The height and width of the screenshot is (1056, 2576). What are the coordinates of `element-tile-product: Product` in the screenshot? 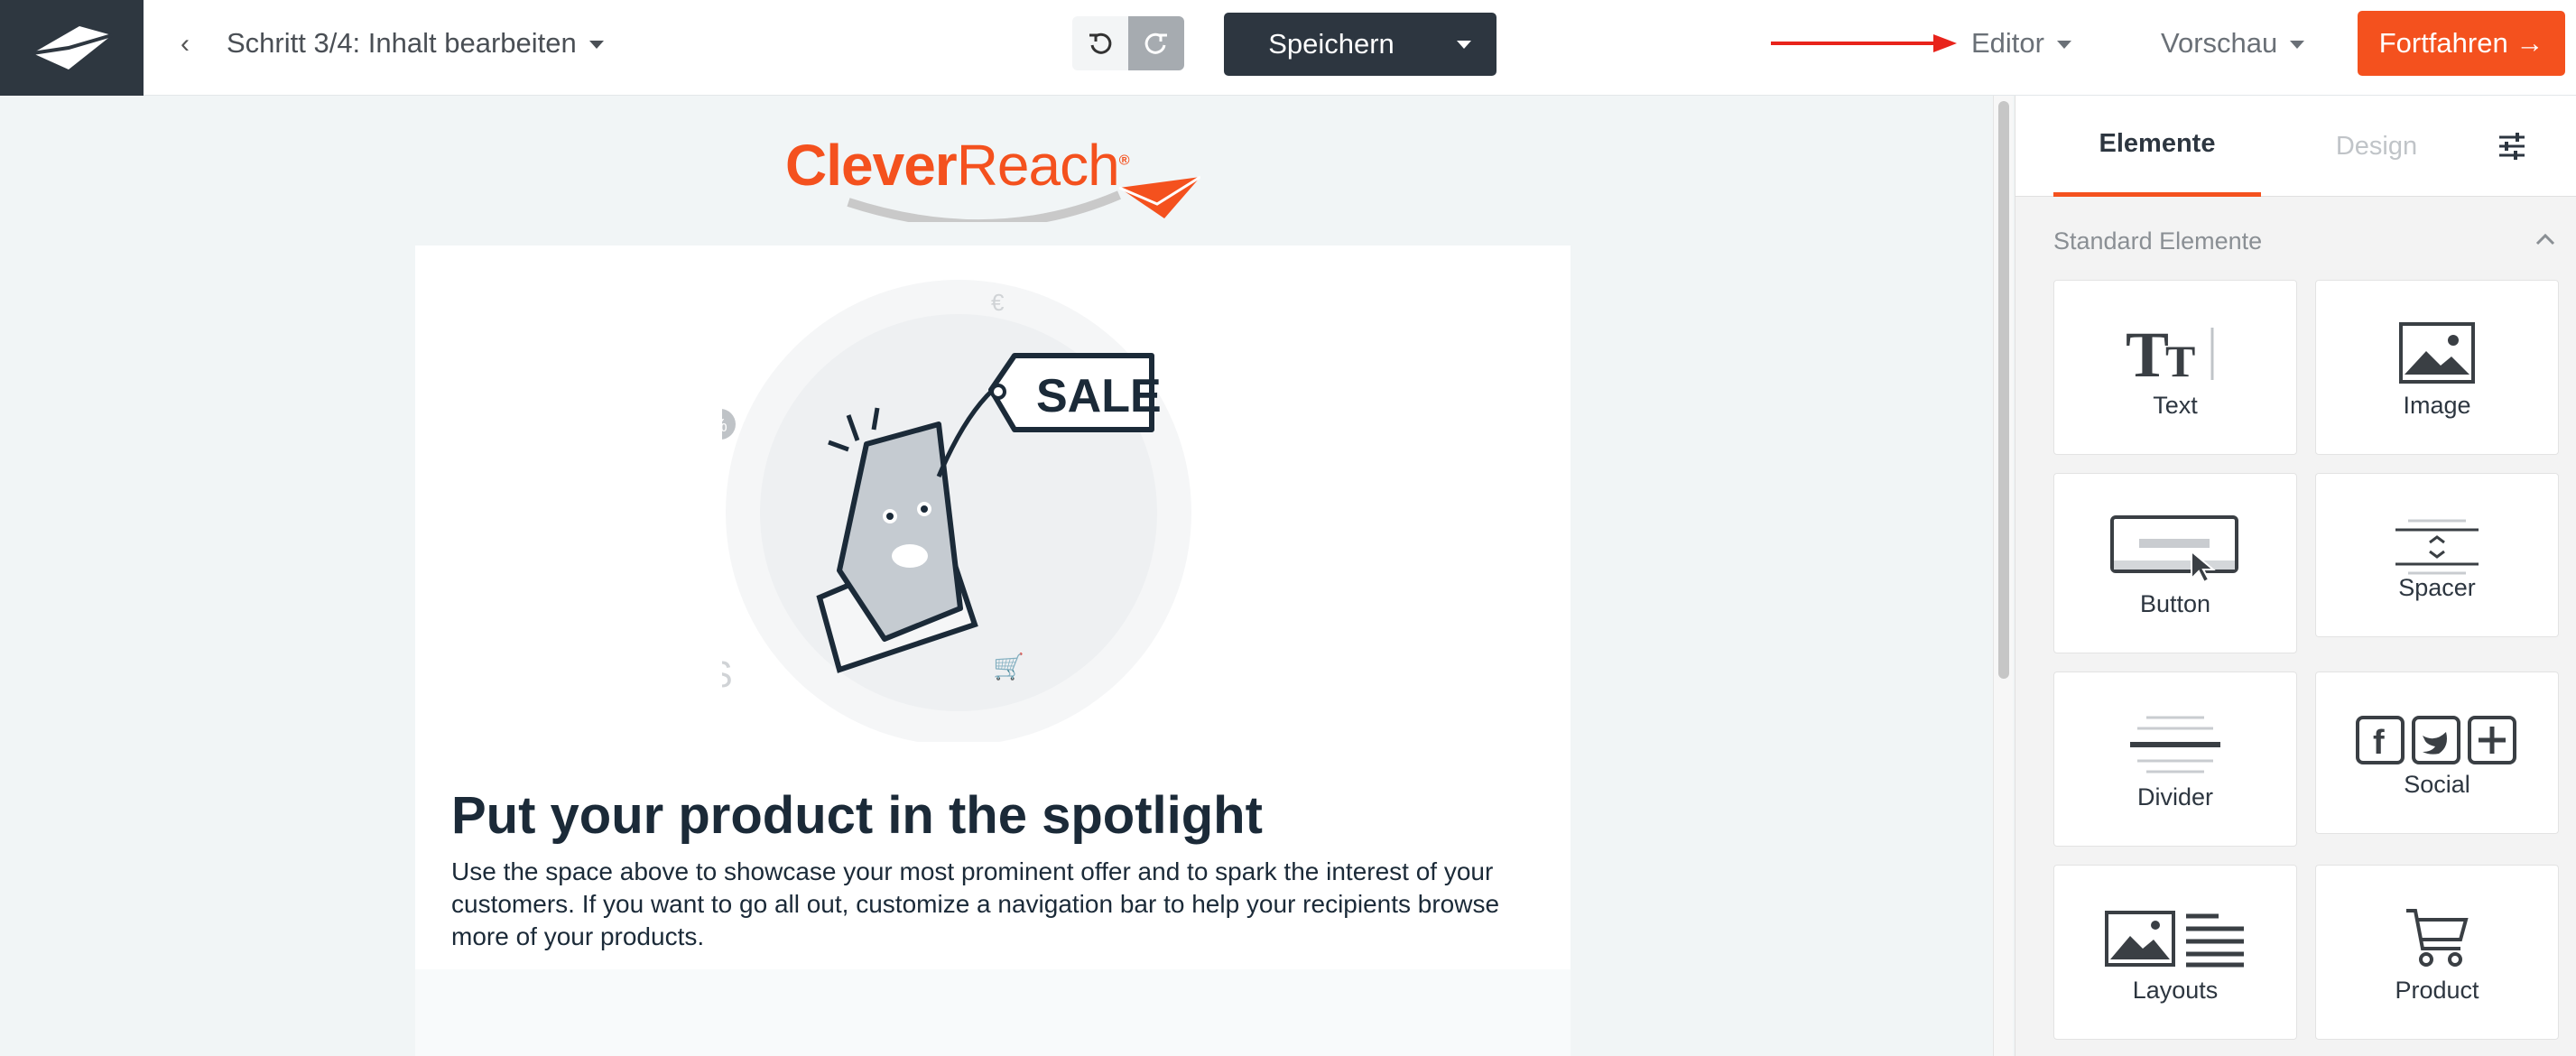 It's located at (2437, 952).